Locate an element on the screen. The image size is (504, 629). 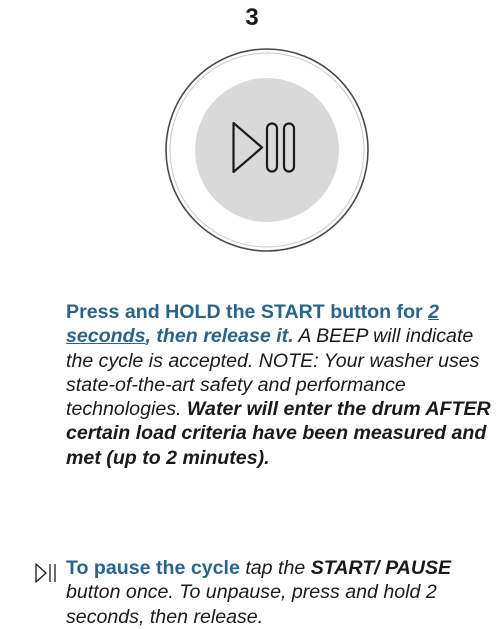
pause-button-name: START/ PAUSE is located at coordinates (381, 568).